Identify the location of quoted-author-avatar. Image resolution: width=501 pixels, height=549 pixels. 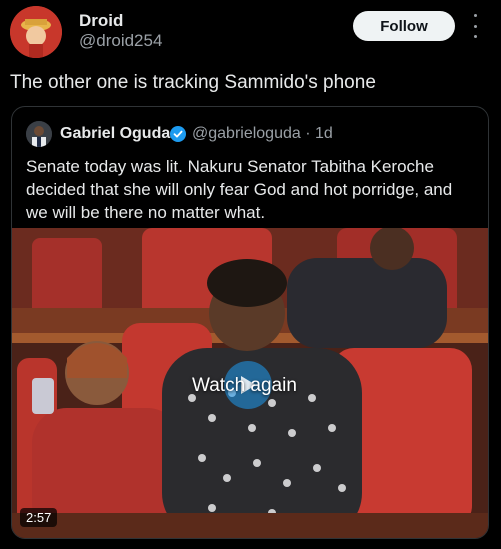
(39, 134).